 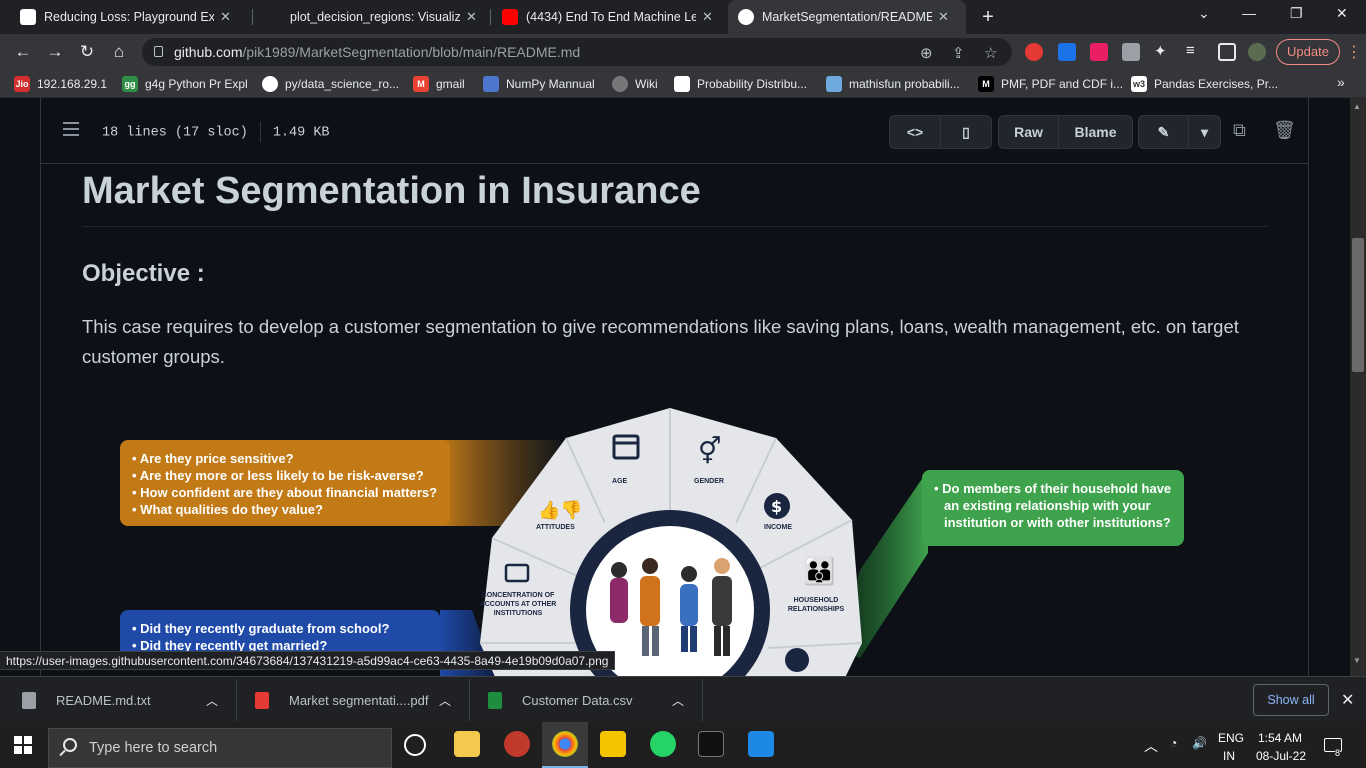 I want to click on menu-kebab-icon: ⋮, so click(x=1354, y=52).